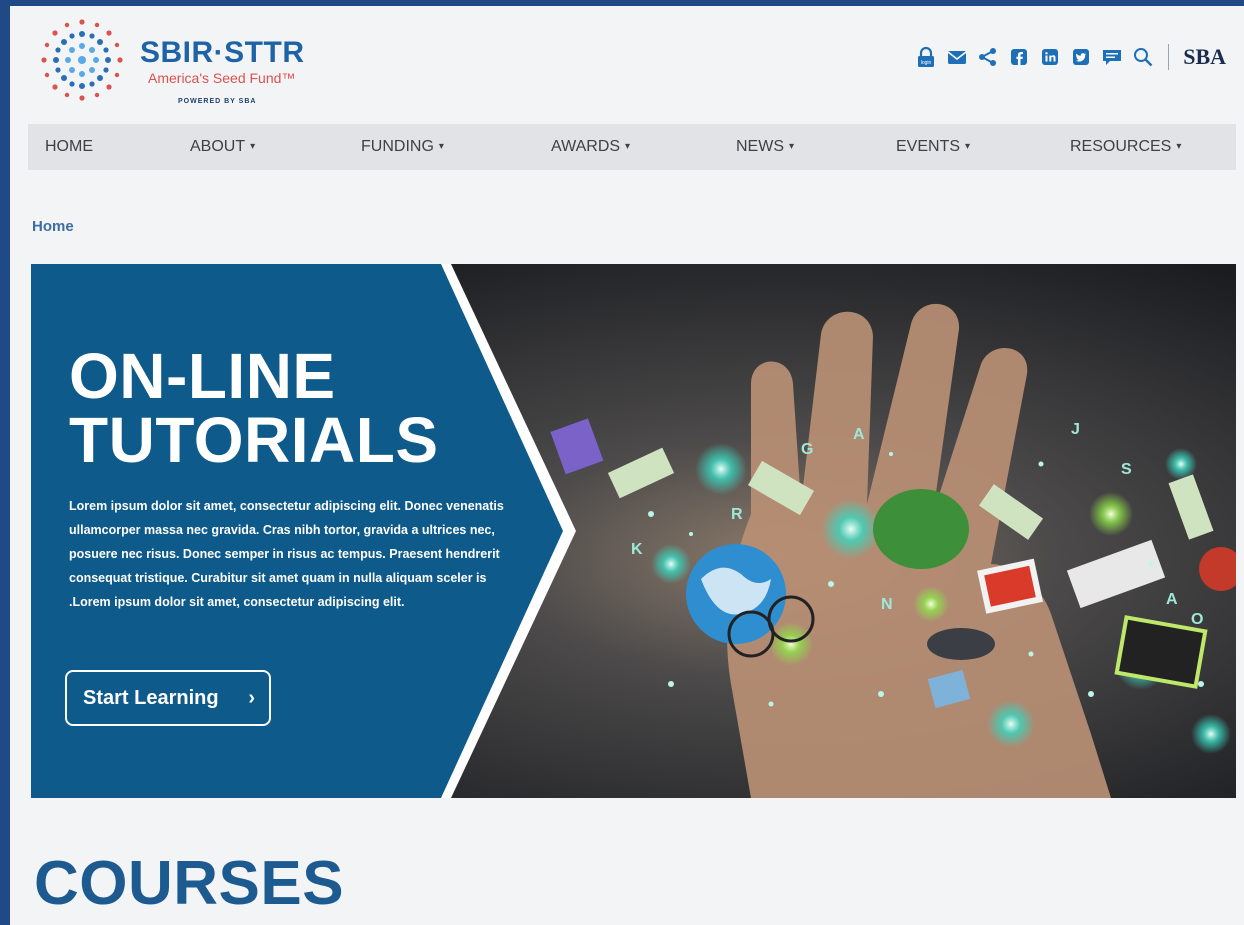 The image size is (1244, 925). Describe the element at coordinates (1075, 429) in the screenshot. I see `svg-text: J` at that location.